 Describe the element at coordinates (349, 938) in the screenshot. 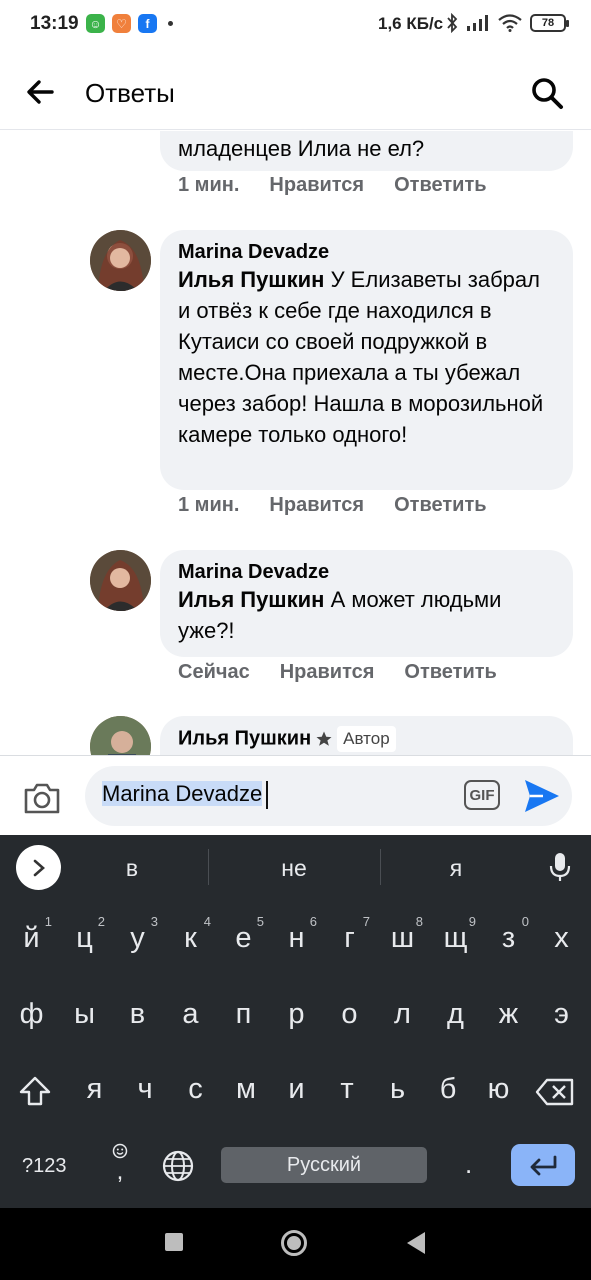

I see `key-label: г` at that location.